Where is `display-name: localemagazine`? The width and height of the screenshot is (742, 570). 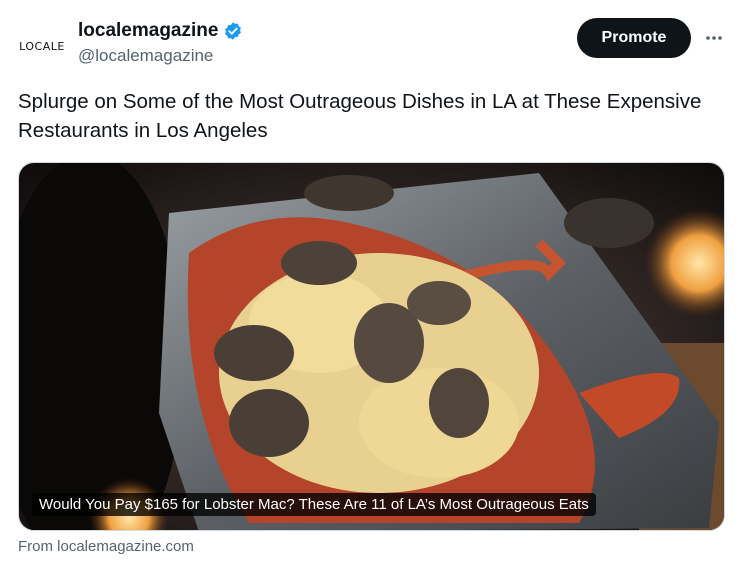
display-name: localemagazine is located at coordinates (148, 31).